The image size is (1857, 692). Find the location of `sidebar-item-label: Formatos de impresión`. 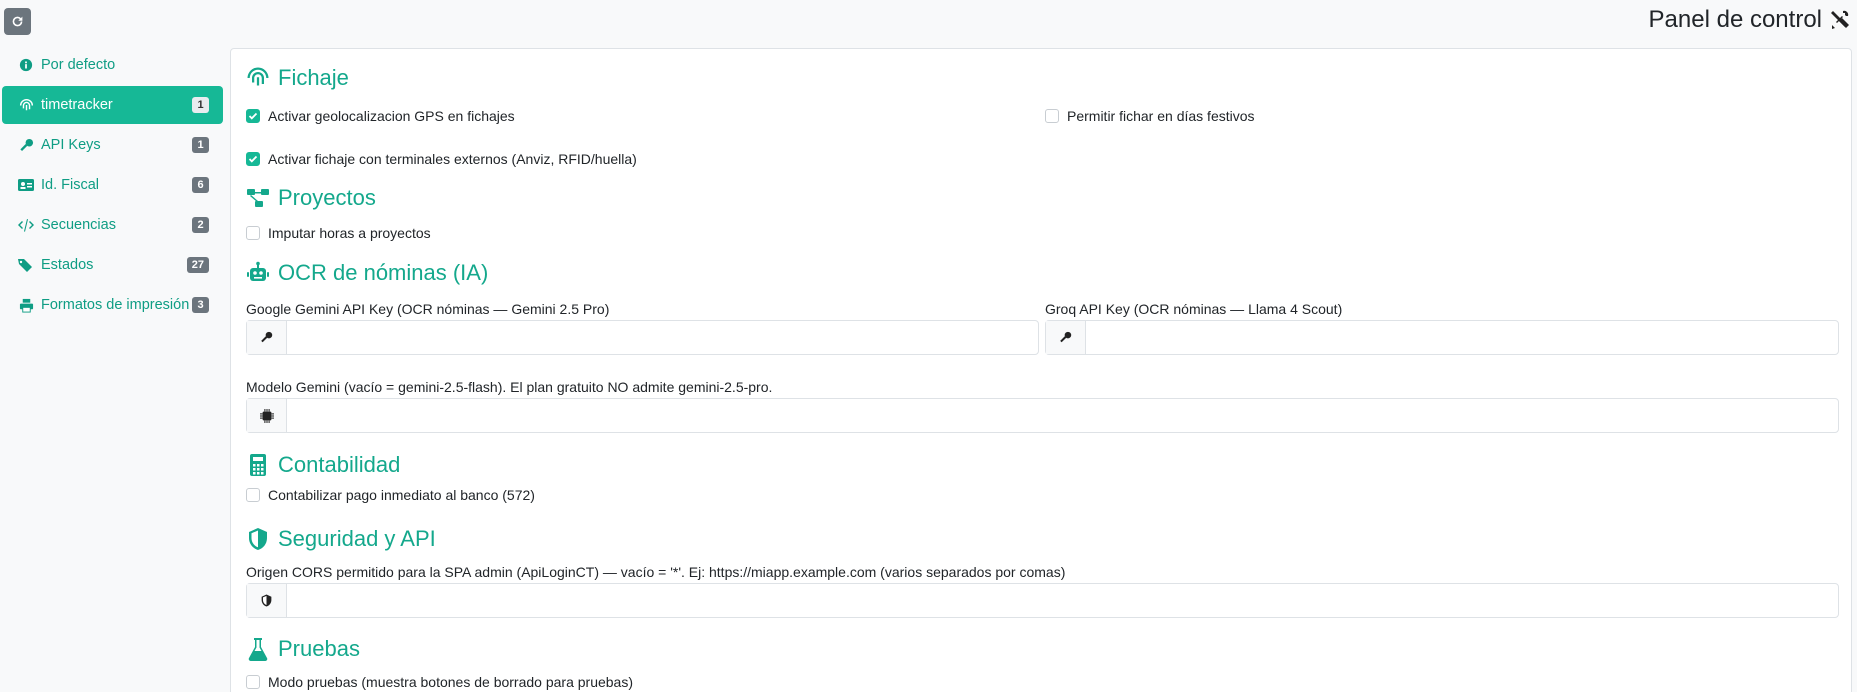

sidebar-item-label: Formatos de impresión is located at coordinates (115, 305).